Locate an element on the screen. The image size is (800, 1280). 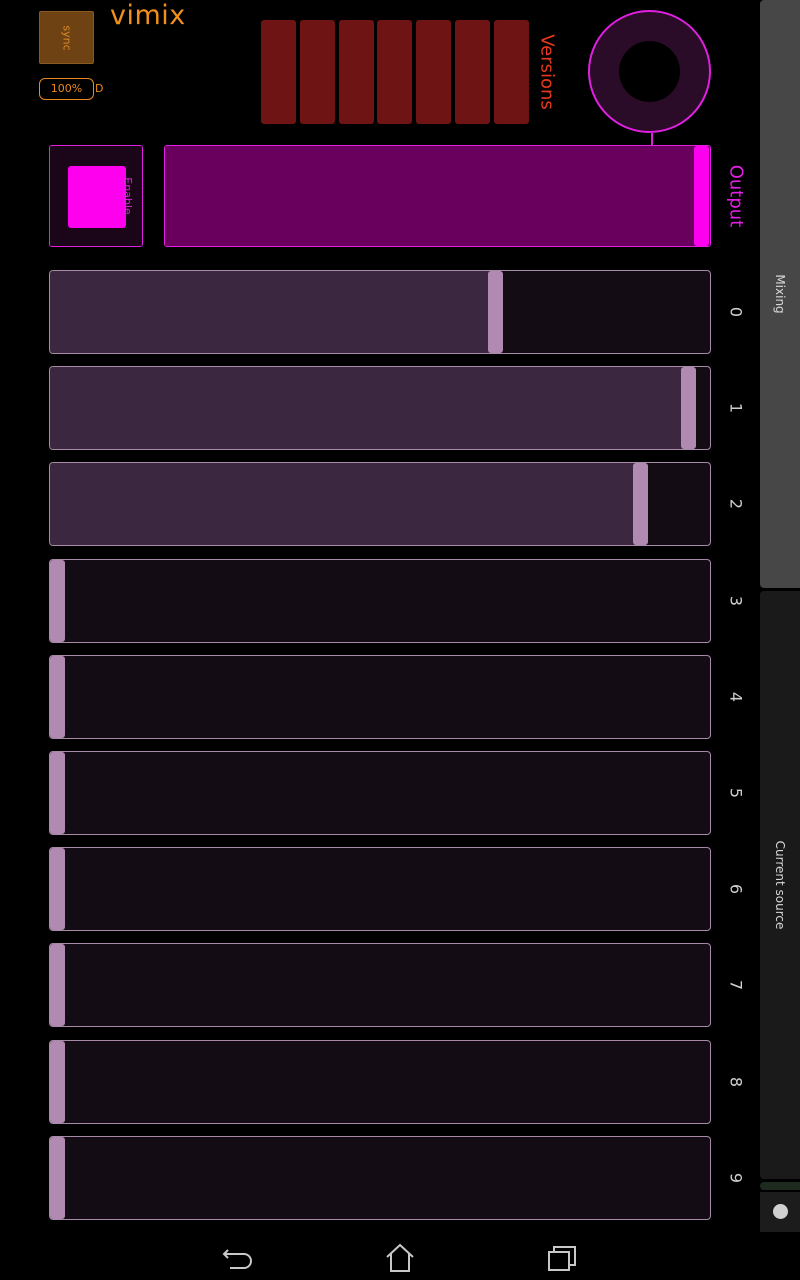
mix-channel-label: 6 is located at coordinates (736, 889).